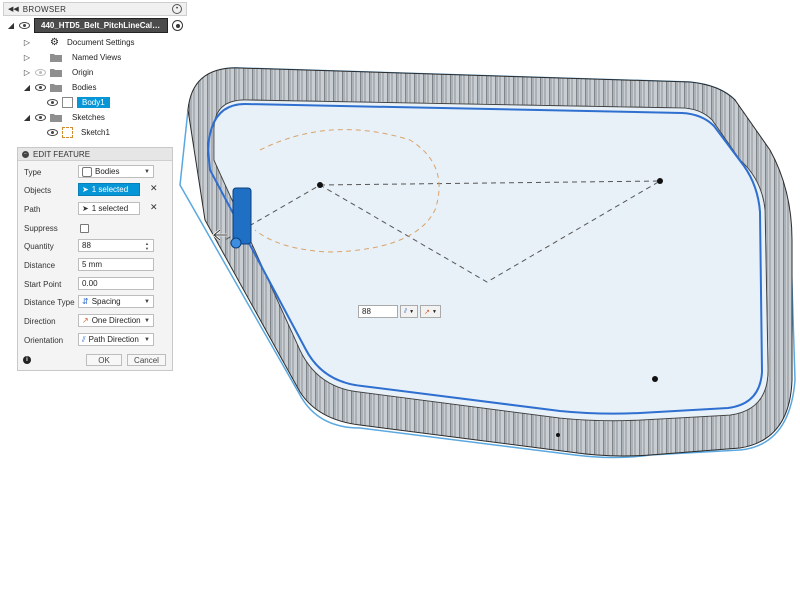  I want to click on objects-select-button: ➤ 1 selected, so click(109, 189).